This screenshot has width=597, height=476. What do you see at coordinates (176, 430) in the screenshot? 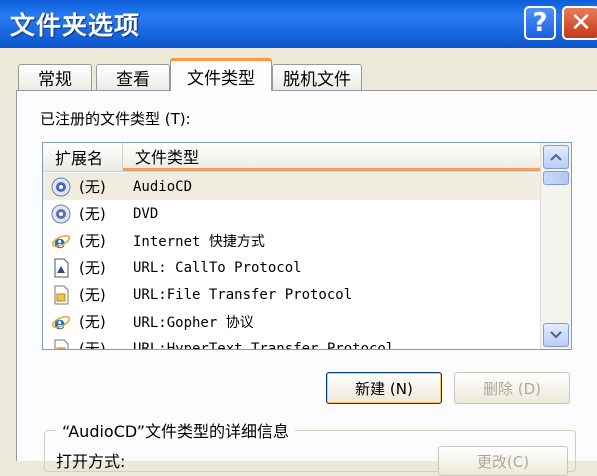
I see `details-group-title: “AudioCD”文件类型的详细信息` at bounding box center [176, 430].